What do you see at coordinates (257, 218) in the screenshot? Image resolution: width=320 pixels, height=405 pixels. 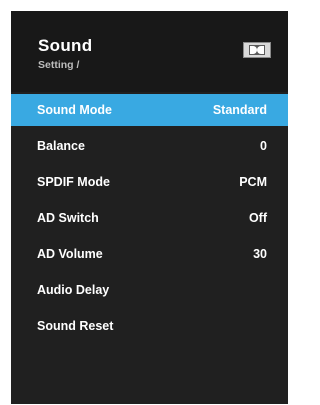 I see `menu-item-value: Off` at bounding box center [257, 218].